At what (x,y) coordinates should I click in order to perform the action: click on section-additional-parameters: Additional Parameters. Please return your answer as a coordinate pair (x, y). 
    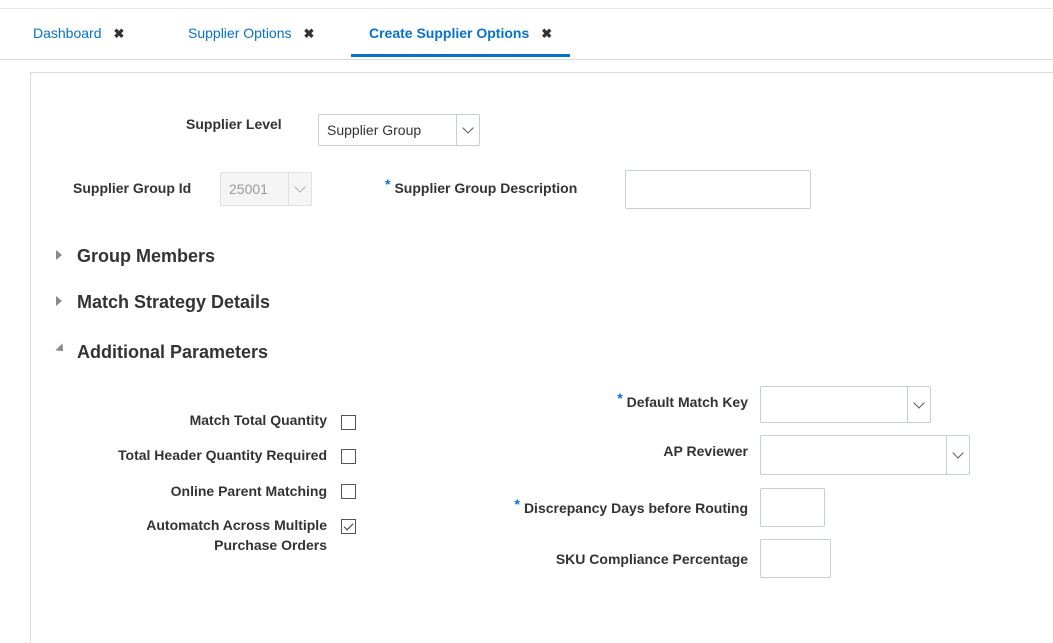
    Looking at the image, I should click on (172, 352).